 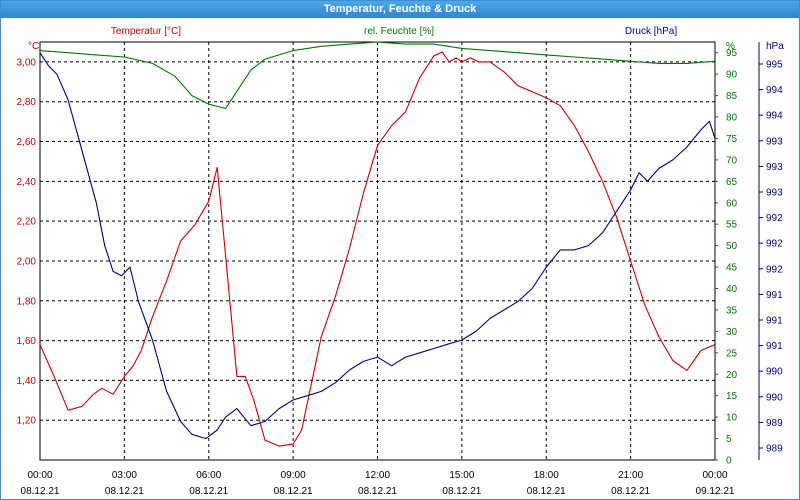 What do you see at coordinates (732, 118) in the screenshot?
I see `humidity-tick-label: 80` at bounding box center [732, 118].